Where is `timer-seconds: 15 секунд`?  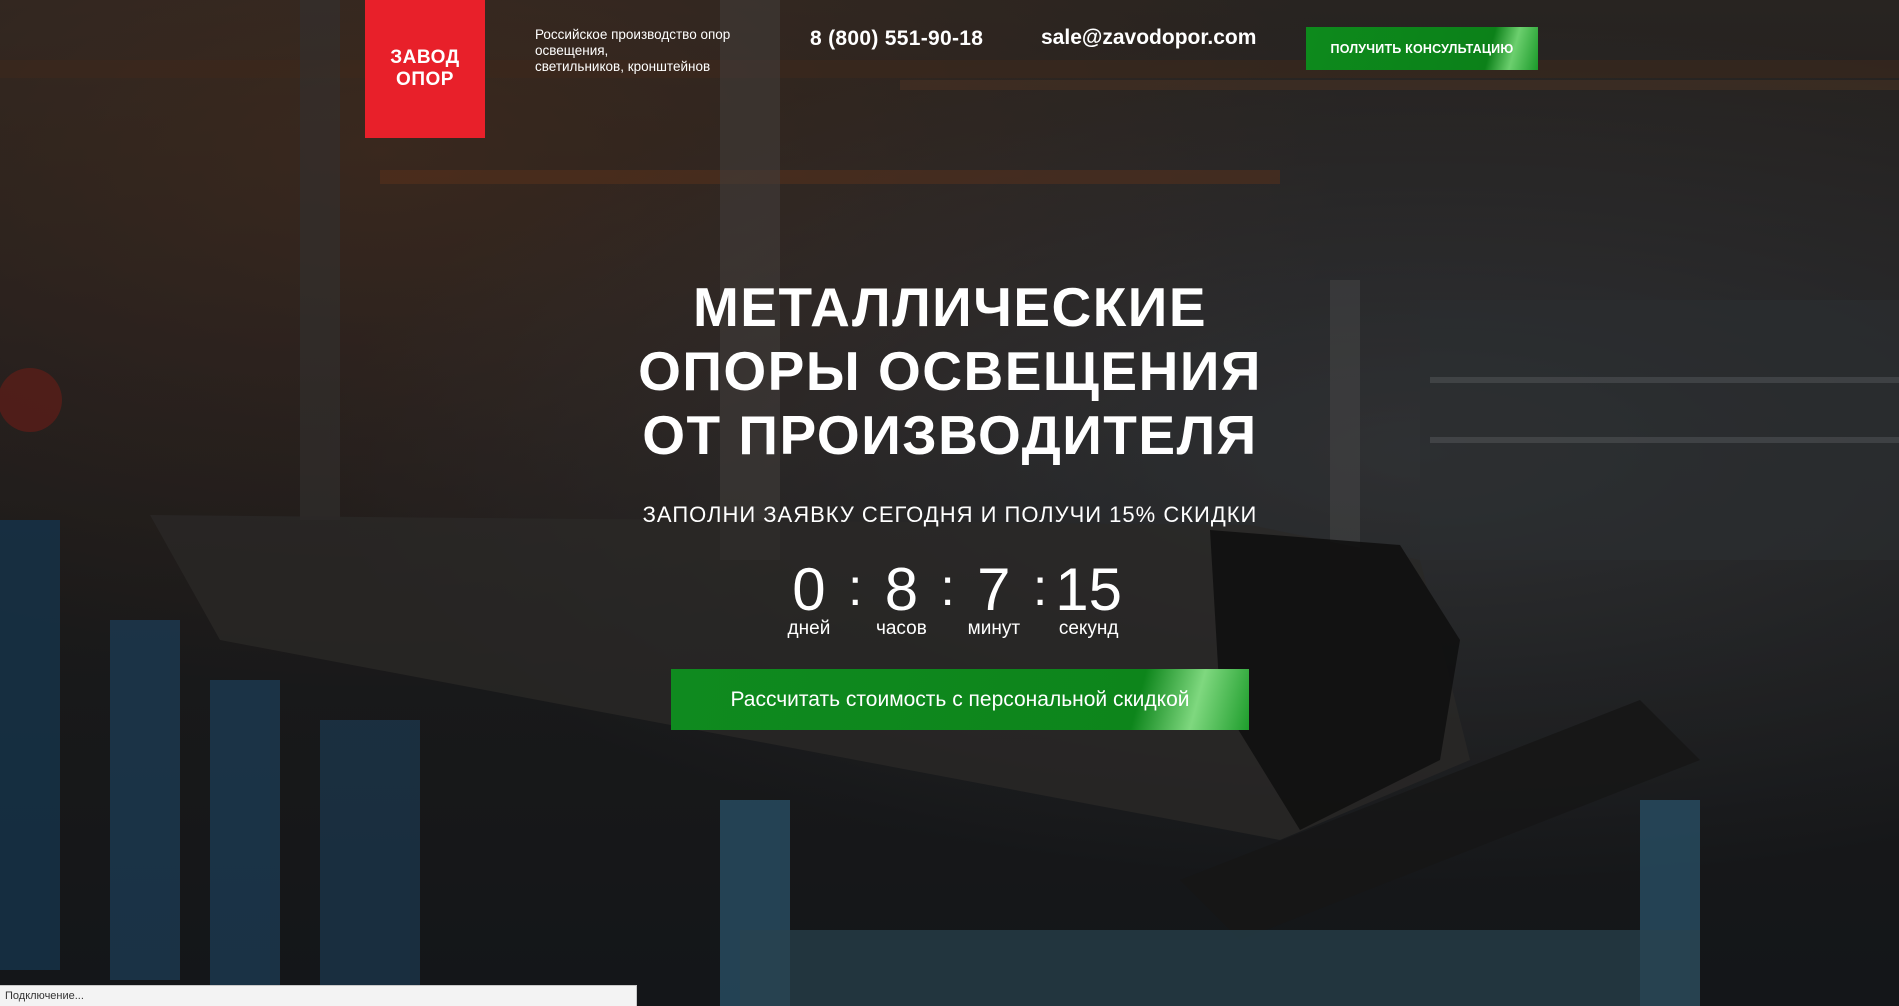 timer-seconds: 15 секунд is located at coordinates (1088, 599).